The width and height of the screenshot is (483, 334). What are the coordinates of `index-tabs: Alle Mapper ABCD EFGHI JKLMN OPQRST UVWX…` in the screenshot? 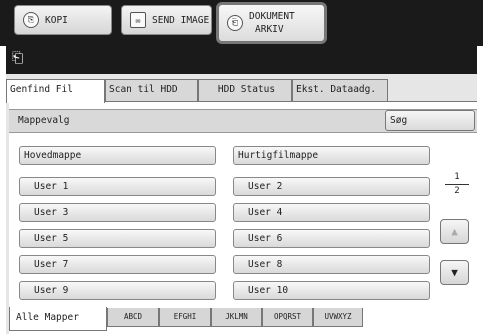 It's located at (243, 320).